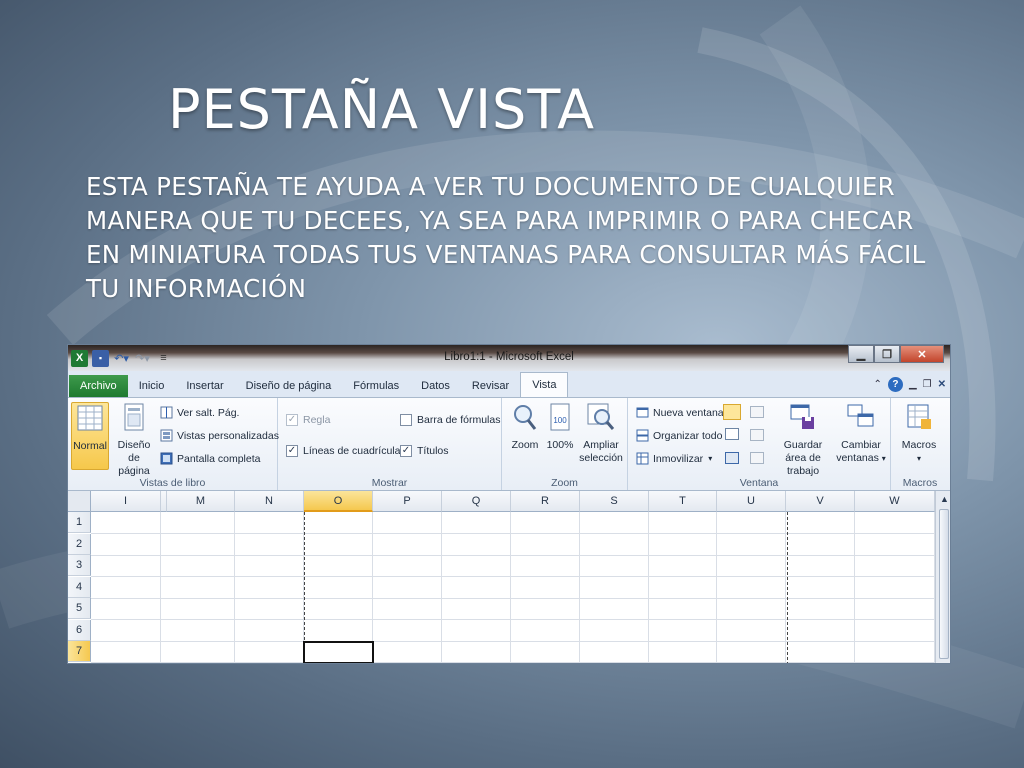 This screenshot has width=1024, height=768. I want to click on lineas-label: Líneas de cuadrícula, so click(352, 451).